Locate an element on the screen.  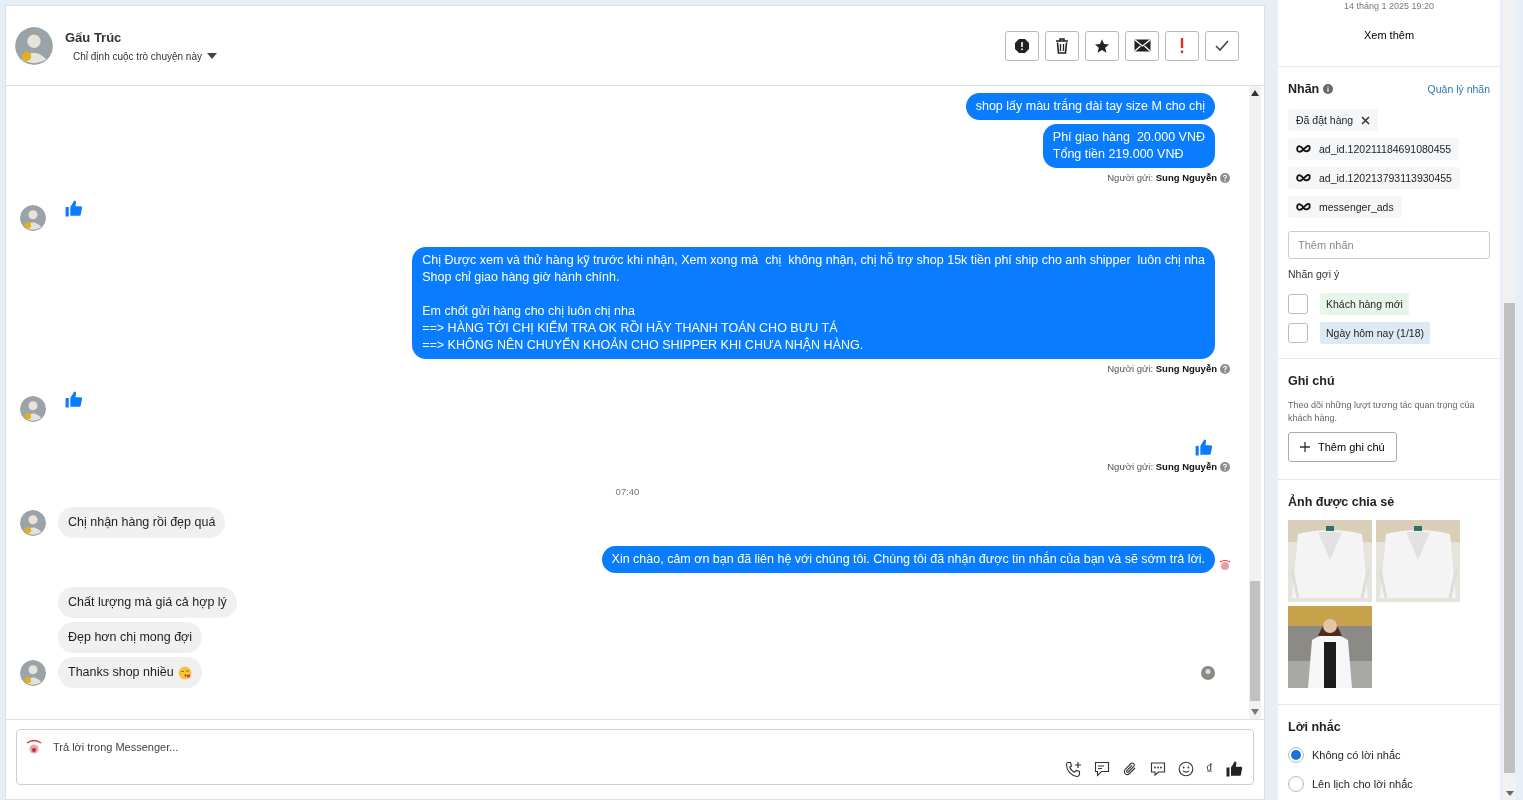
message-bubble: Xin chào, cảm ơn bạn đã liên hệ với chúng tôi. Chúng tôi đã nhận được tin nhắn của bạn và sẽ sớm trả lời. is located at coordinates (908, 559).